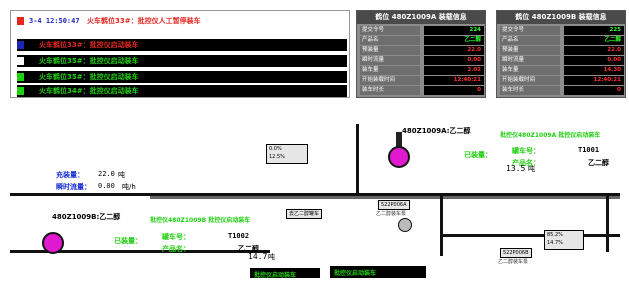 This screenshot has height=287, width=629. What do you see at coordinates (176, 237) in the screenshot?
I see `tank-no-label-b: 罐车号：` at bounding box center [176, 237].